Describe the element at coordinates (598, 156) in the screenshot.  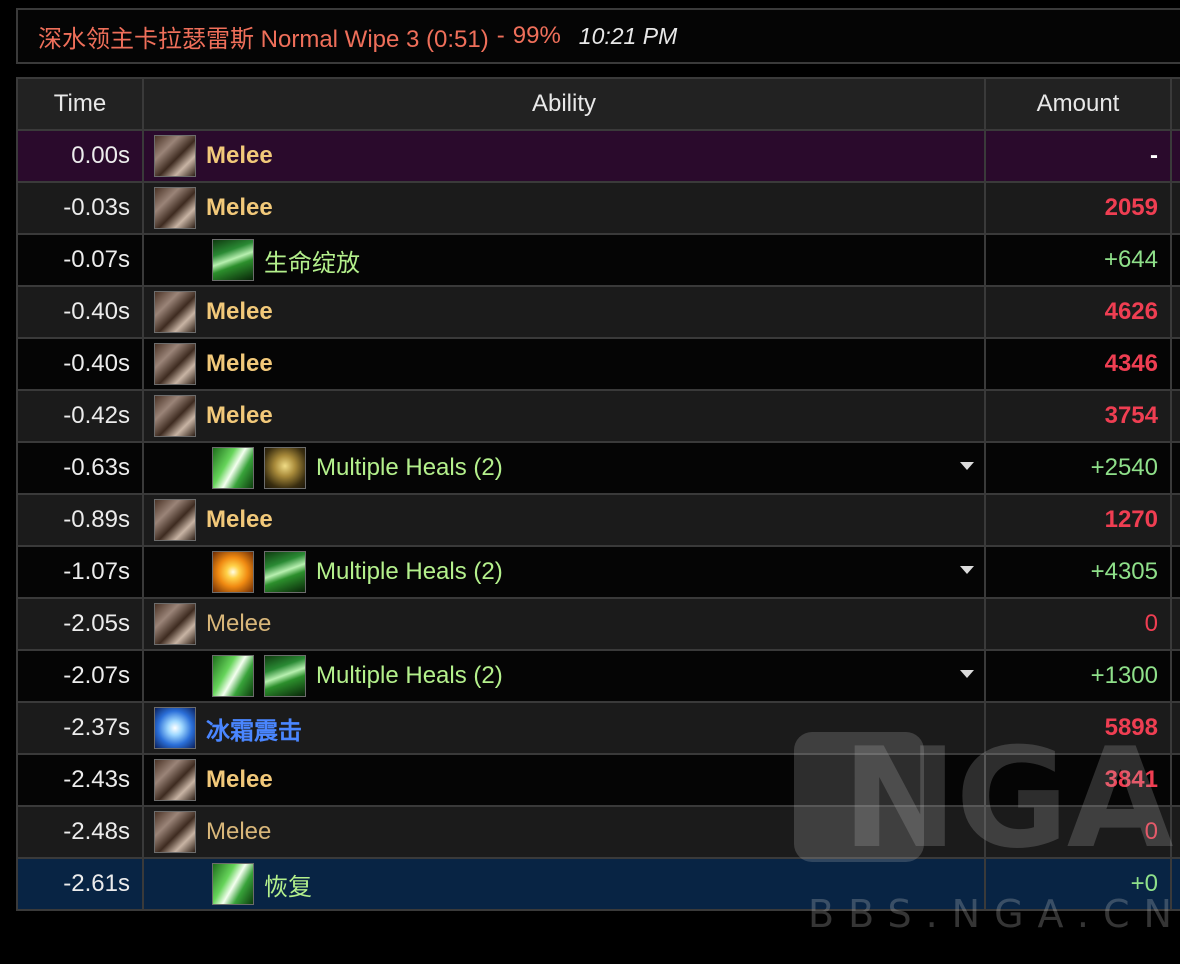
I see `table-row: 0.00s Melee -` at that location.